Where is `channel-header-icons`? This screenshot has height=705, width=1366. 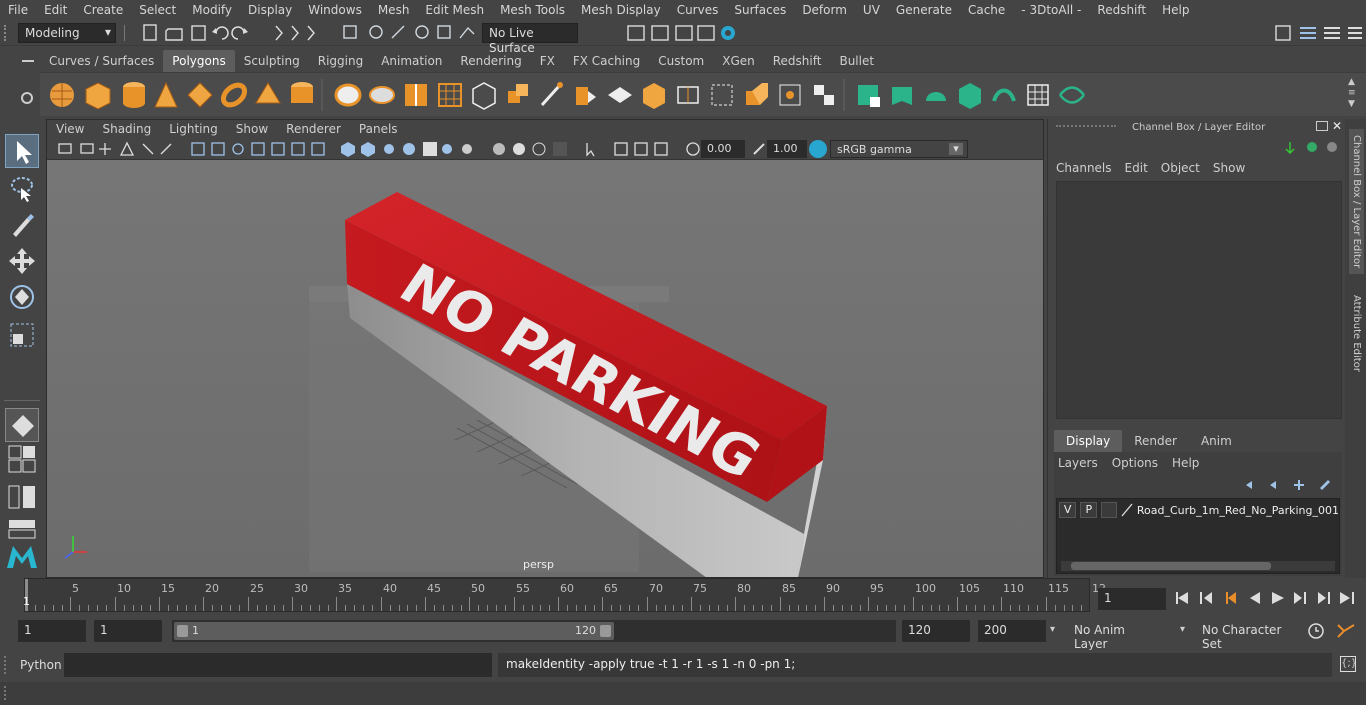 channel-header-icons is located at coordinates (1314, 147).